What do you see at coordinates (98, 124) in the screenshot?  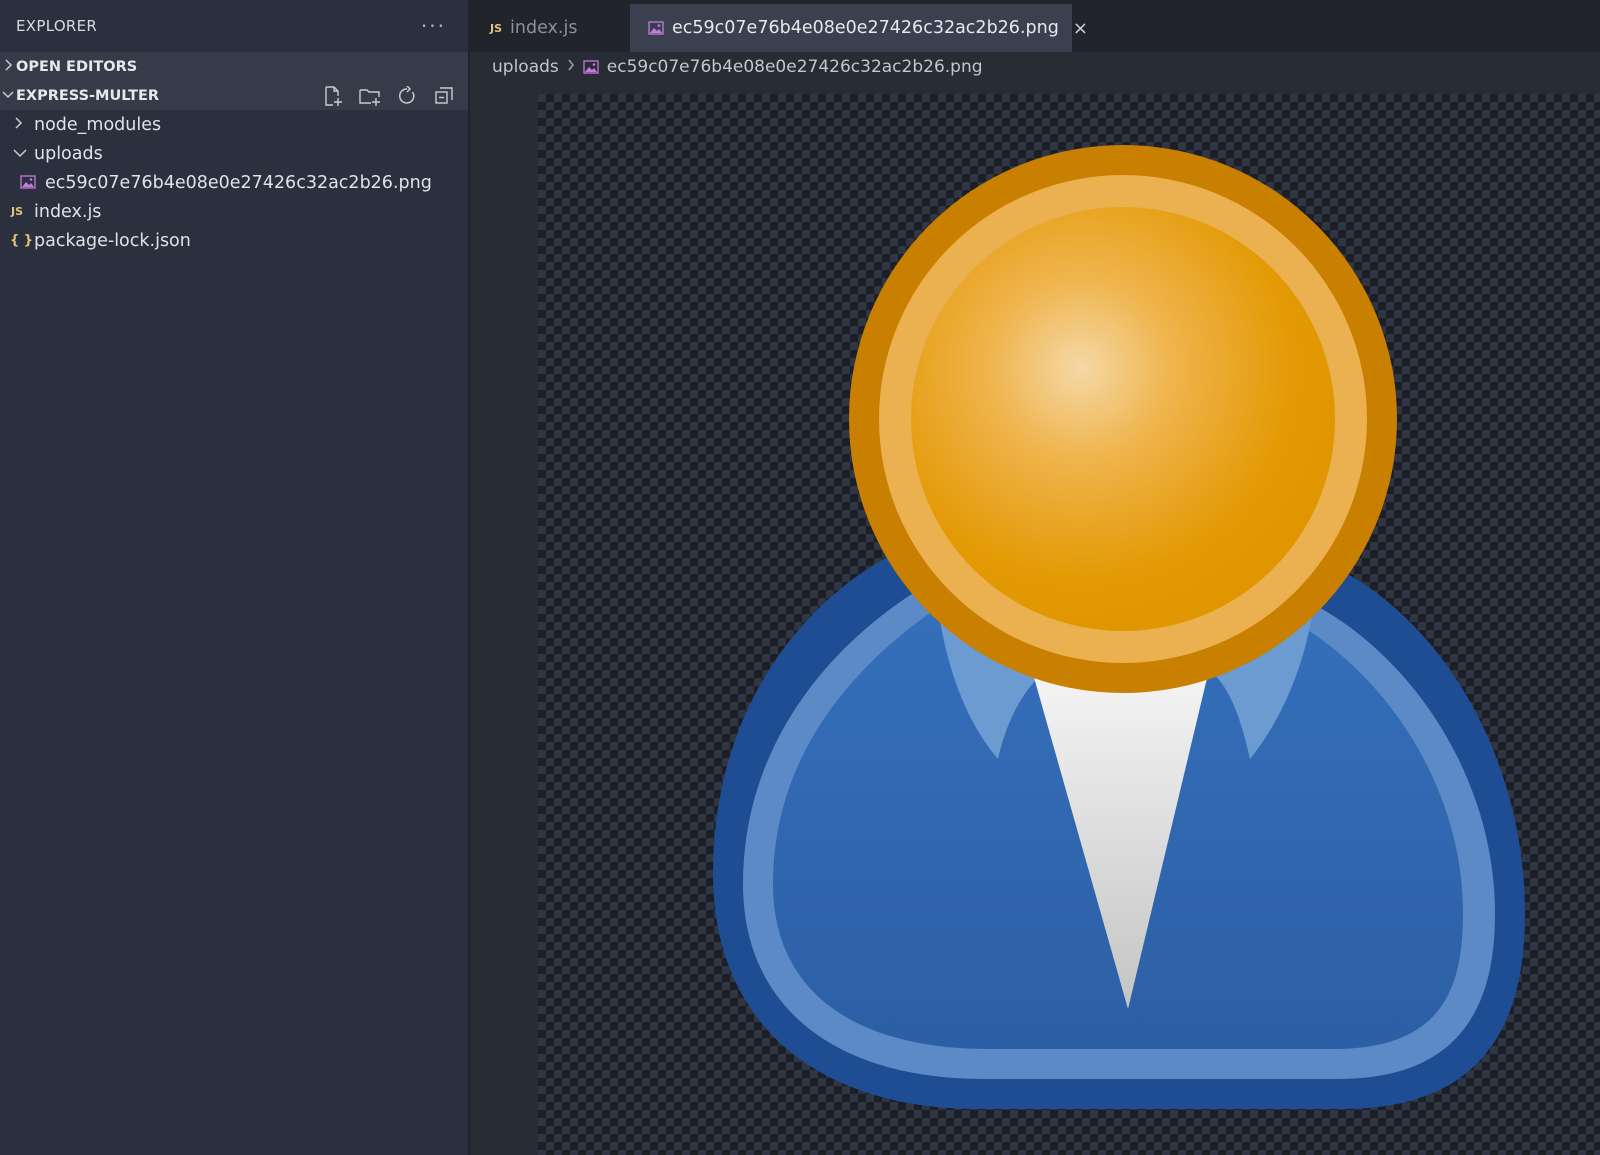 I see `tree-item-label: node_modules` at bounding box center [98, 124].